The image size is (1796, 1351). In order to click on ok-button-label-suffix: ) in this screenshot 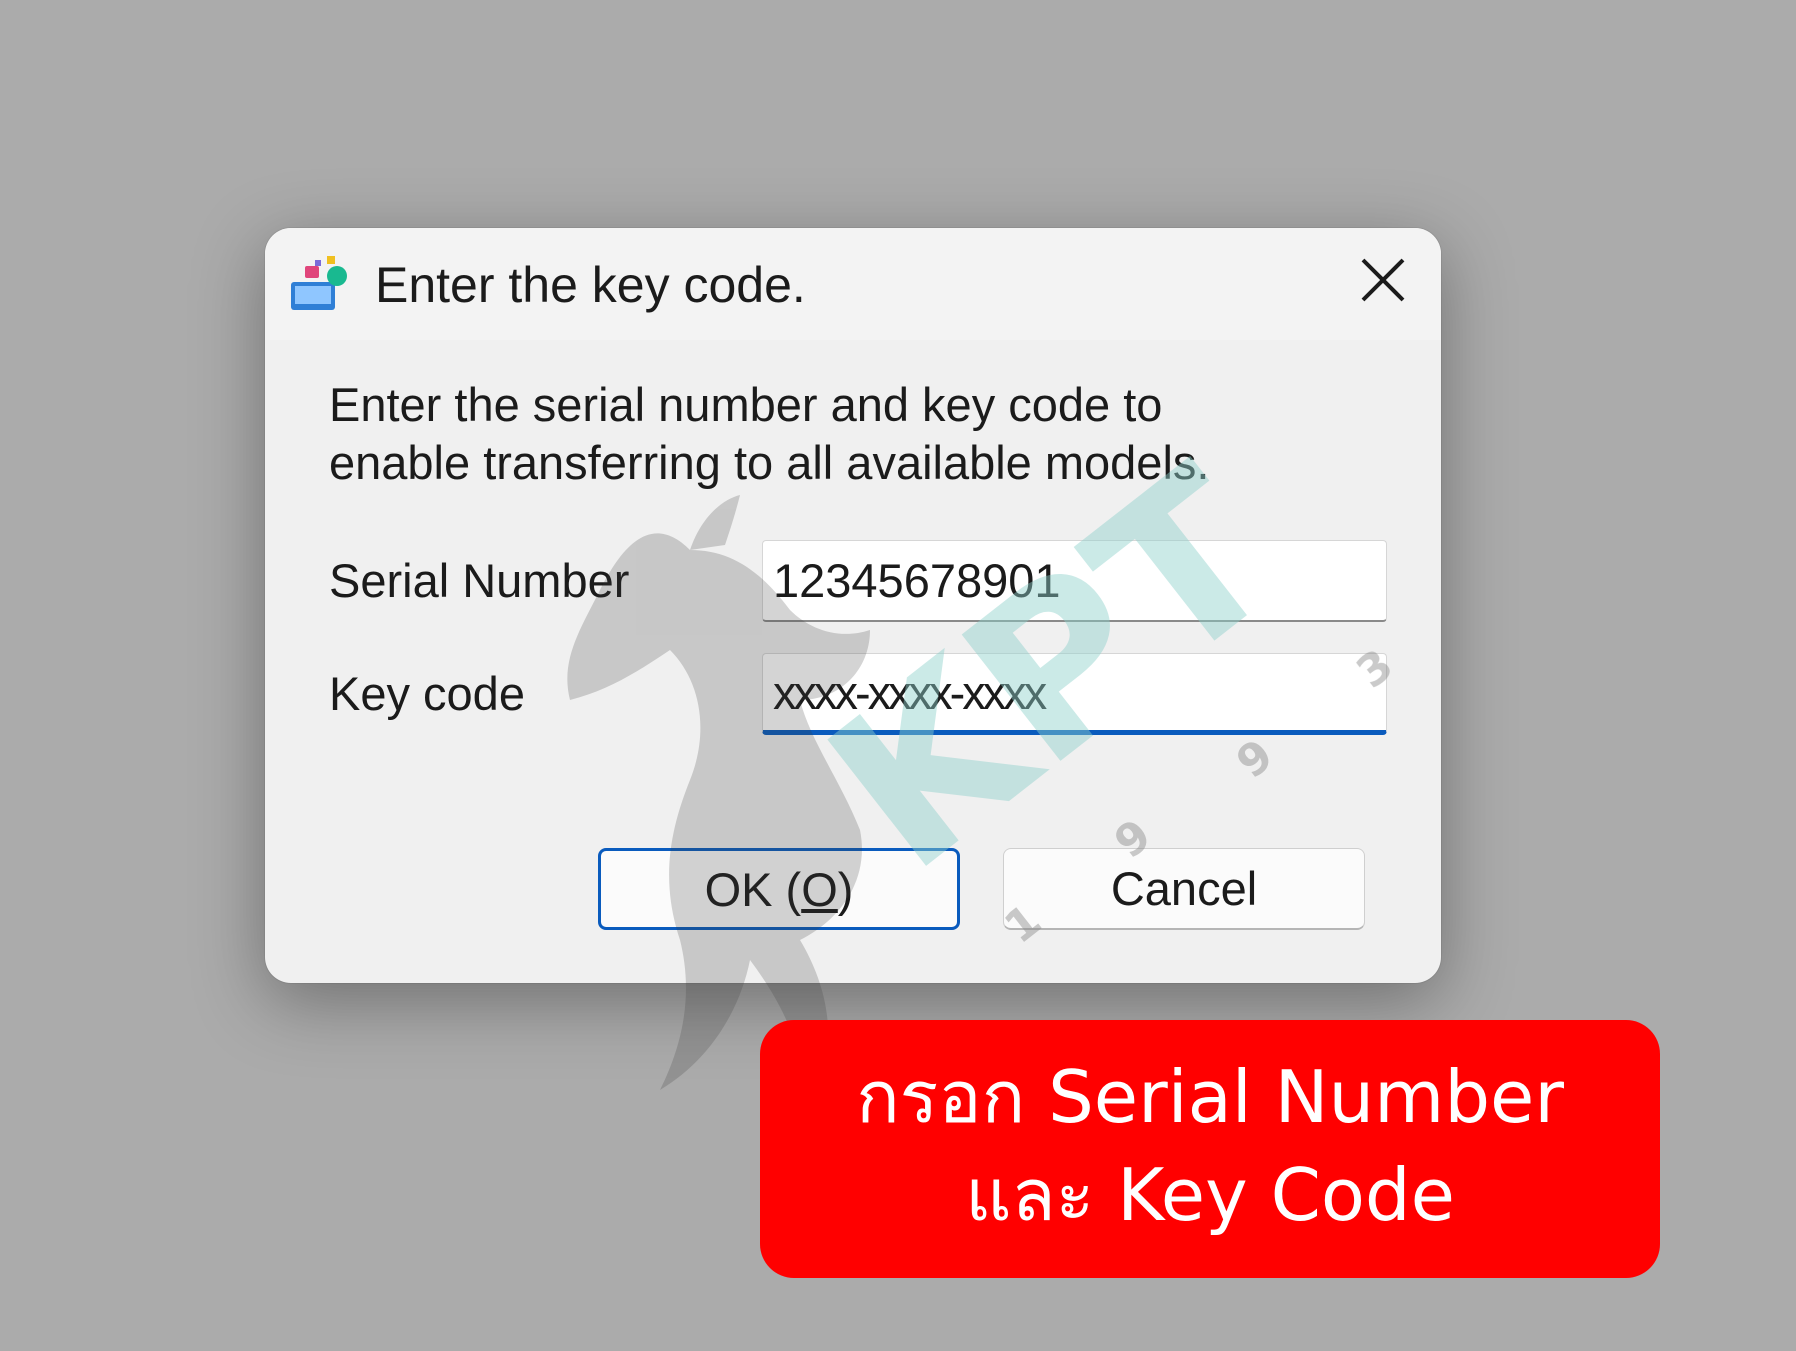, I will do `click(845, 889)`.